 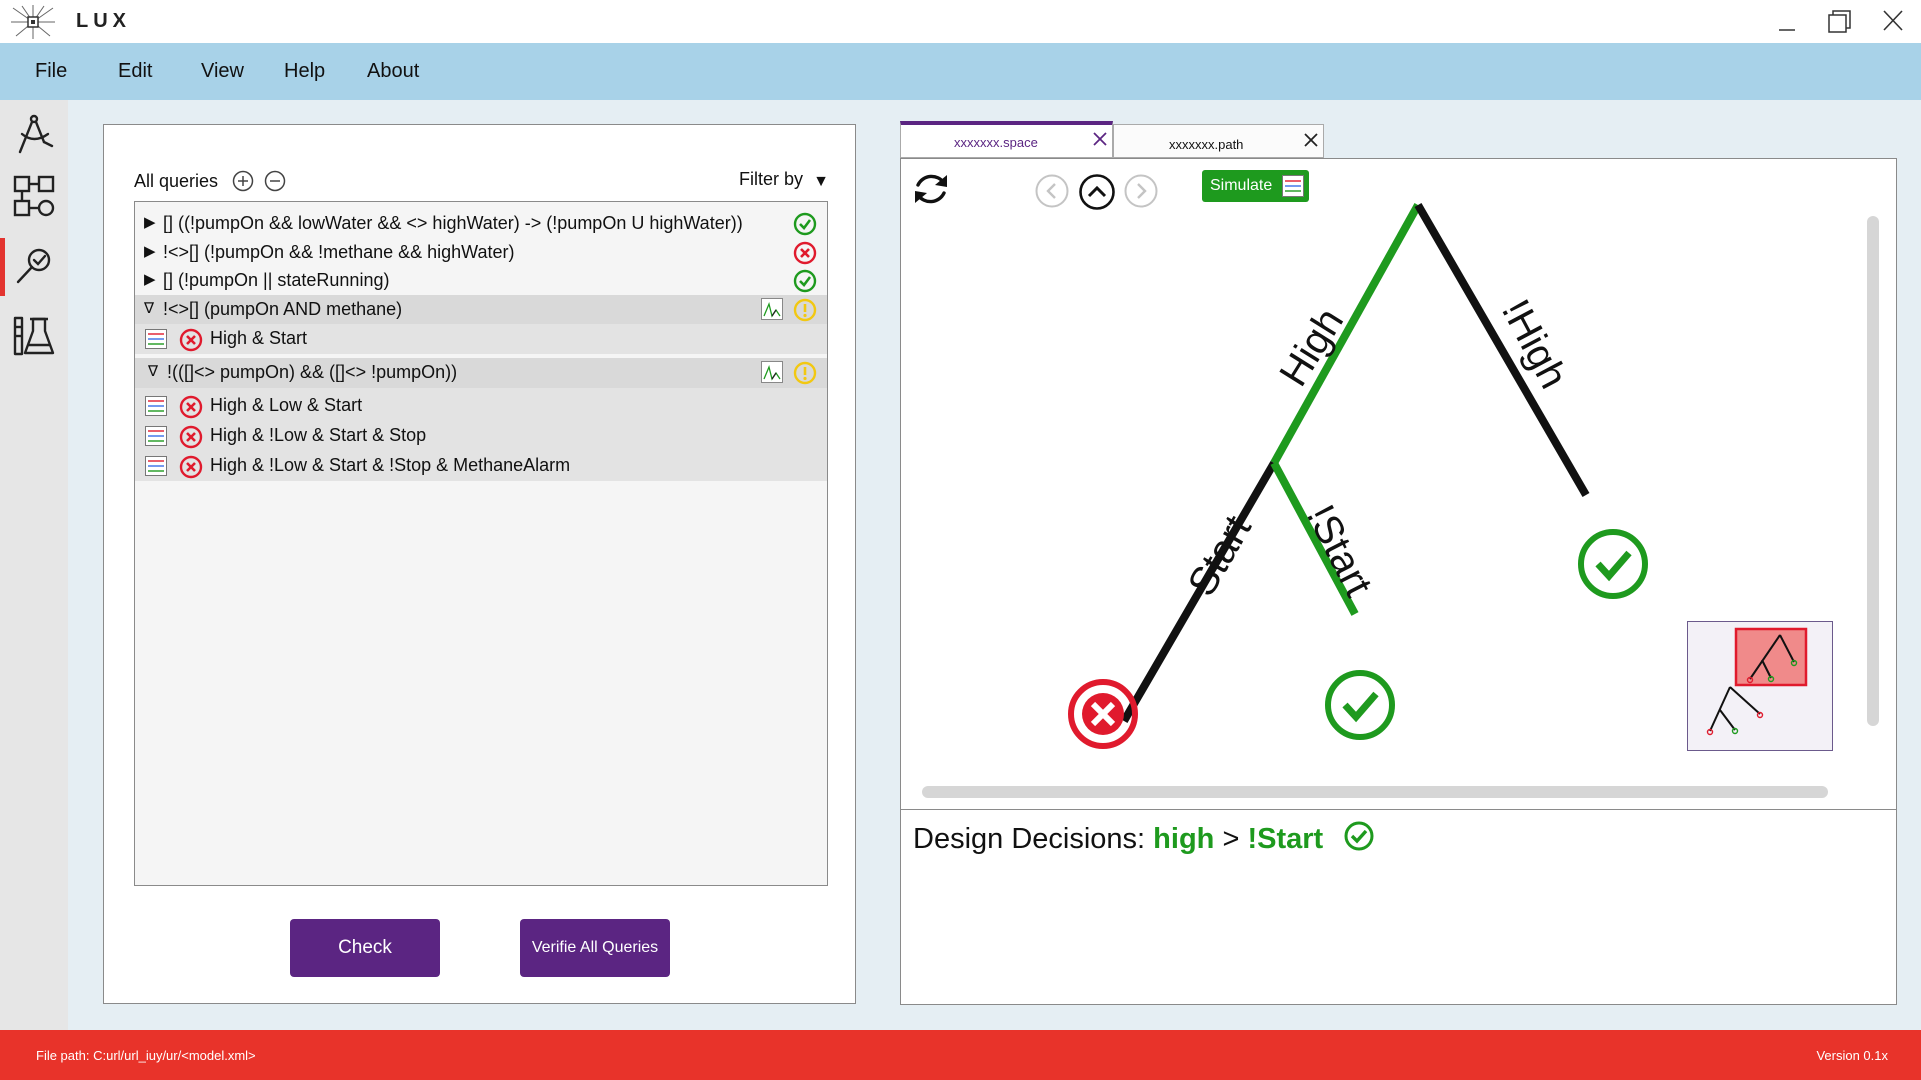 I want to click on file-path-text: File path: C:url/url_iuy/ur/<model.xml>, so click(x=146, y=1055).